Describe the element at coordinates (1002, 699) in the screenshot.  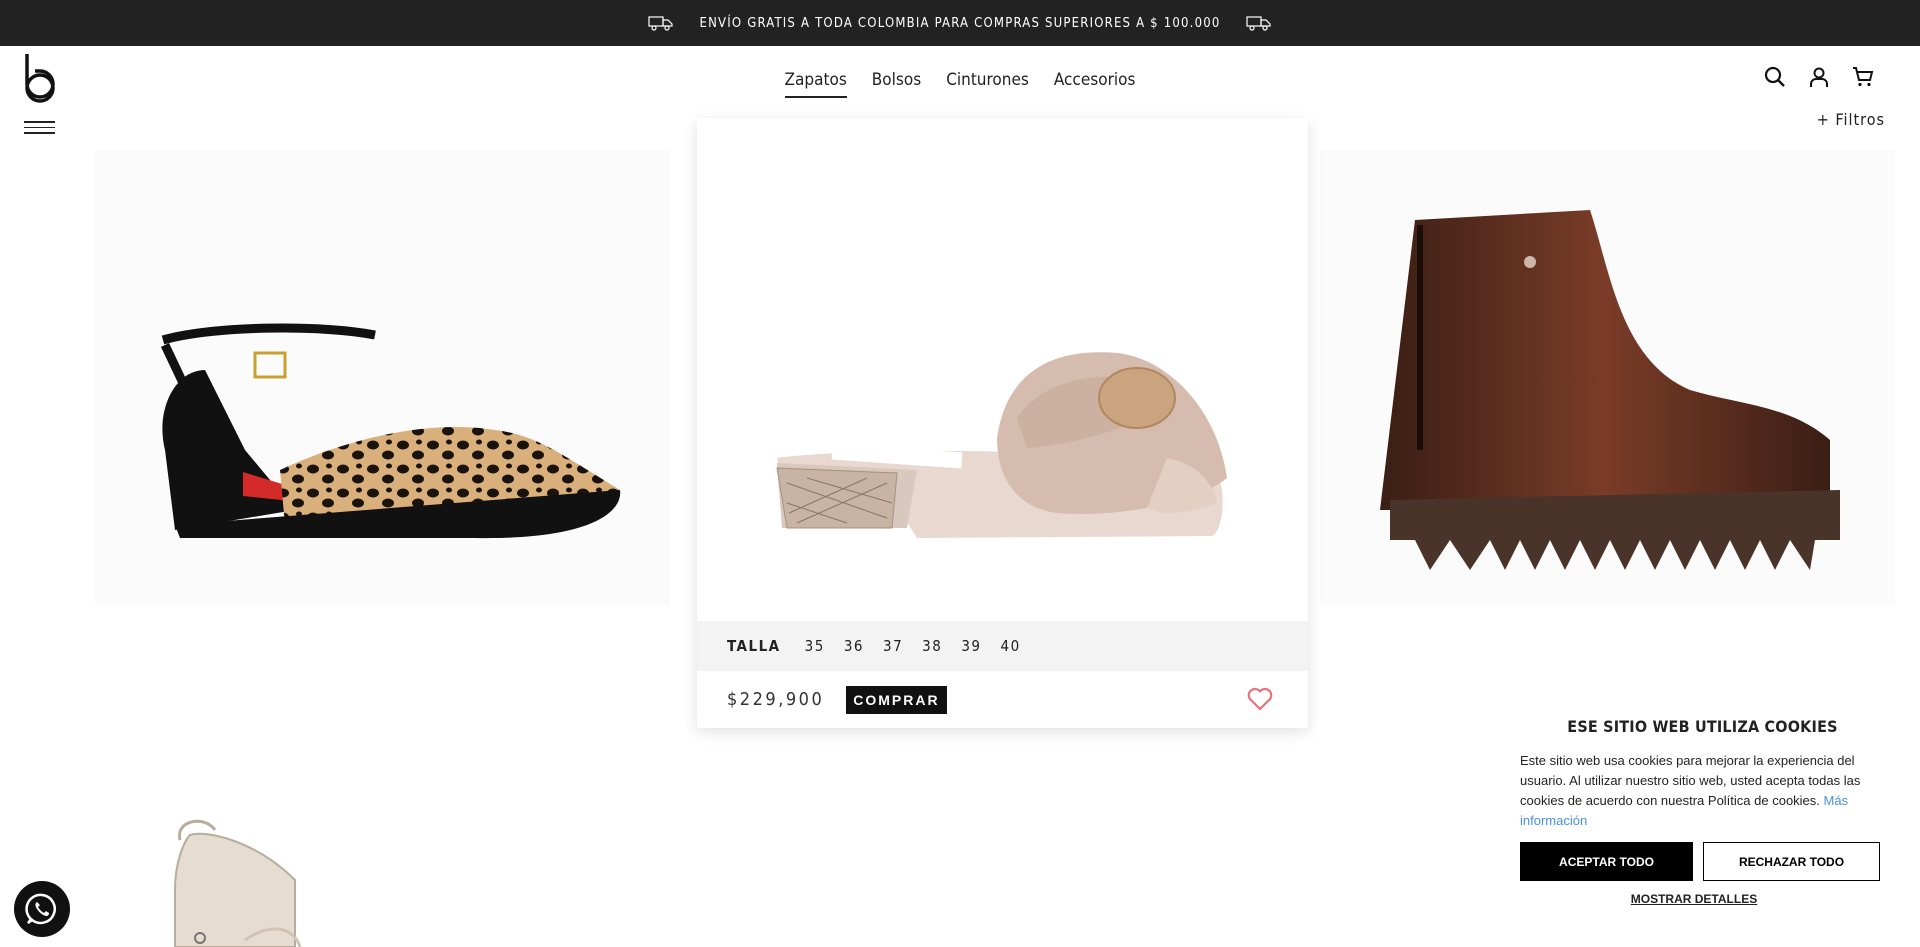
I see `buy-row: $229,900 COMPRAR` at that location.